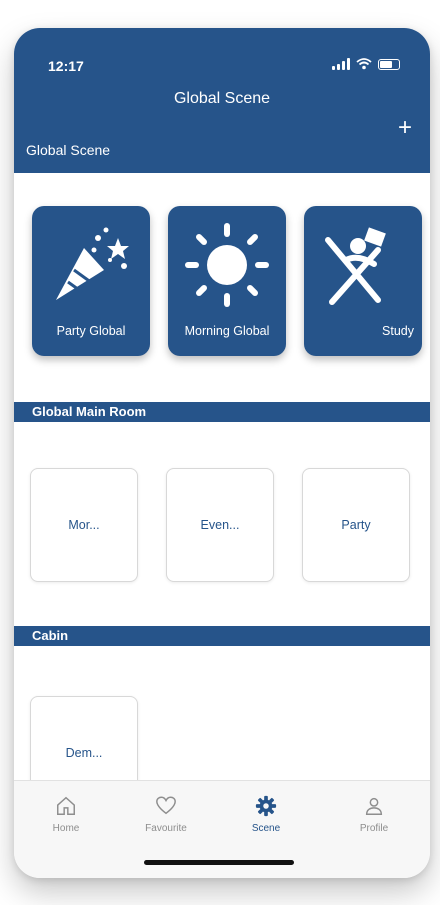  Describe the element at coordinates (341, 64) in the screenshot. I see `signal-icon` at that location.